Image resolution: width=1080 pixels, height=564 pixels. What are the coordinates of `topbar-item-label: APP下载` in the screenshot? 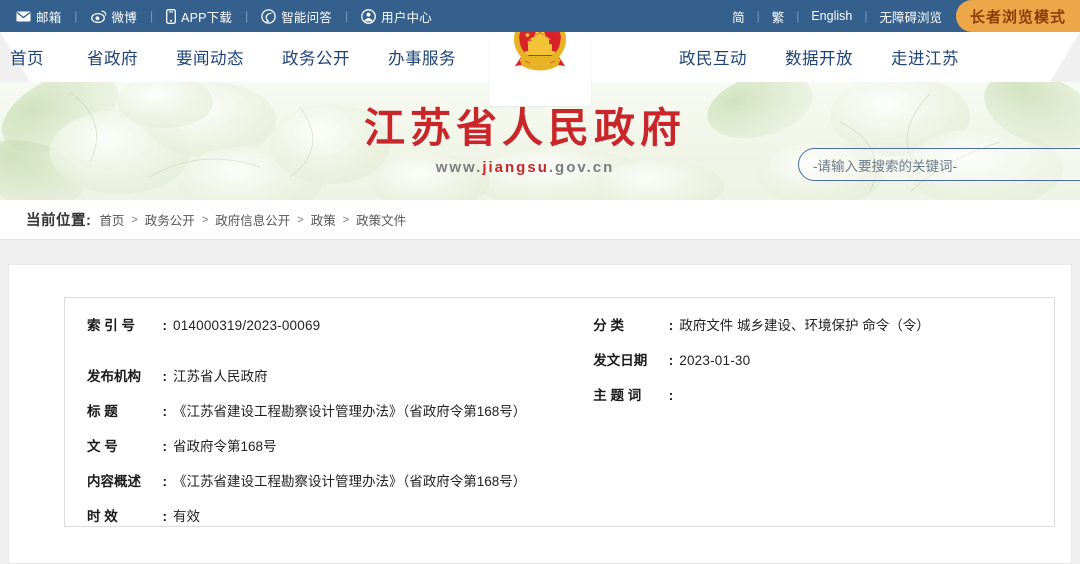 It's located at (207, 17).